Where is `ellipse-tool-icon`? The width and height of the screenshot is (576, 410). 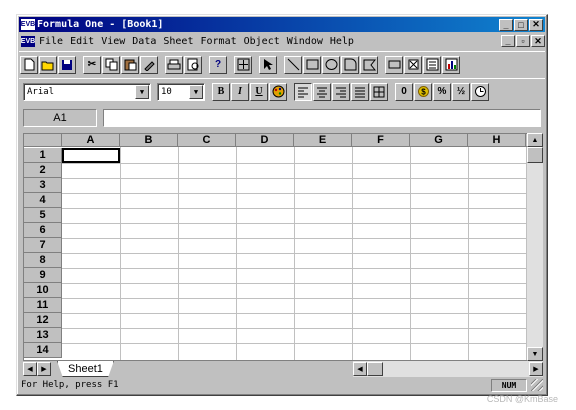
ellipse-tool-icon is located at coordinates (331, 64).